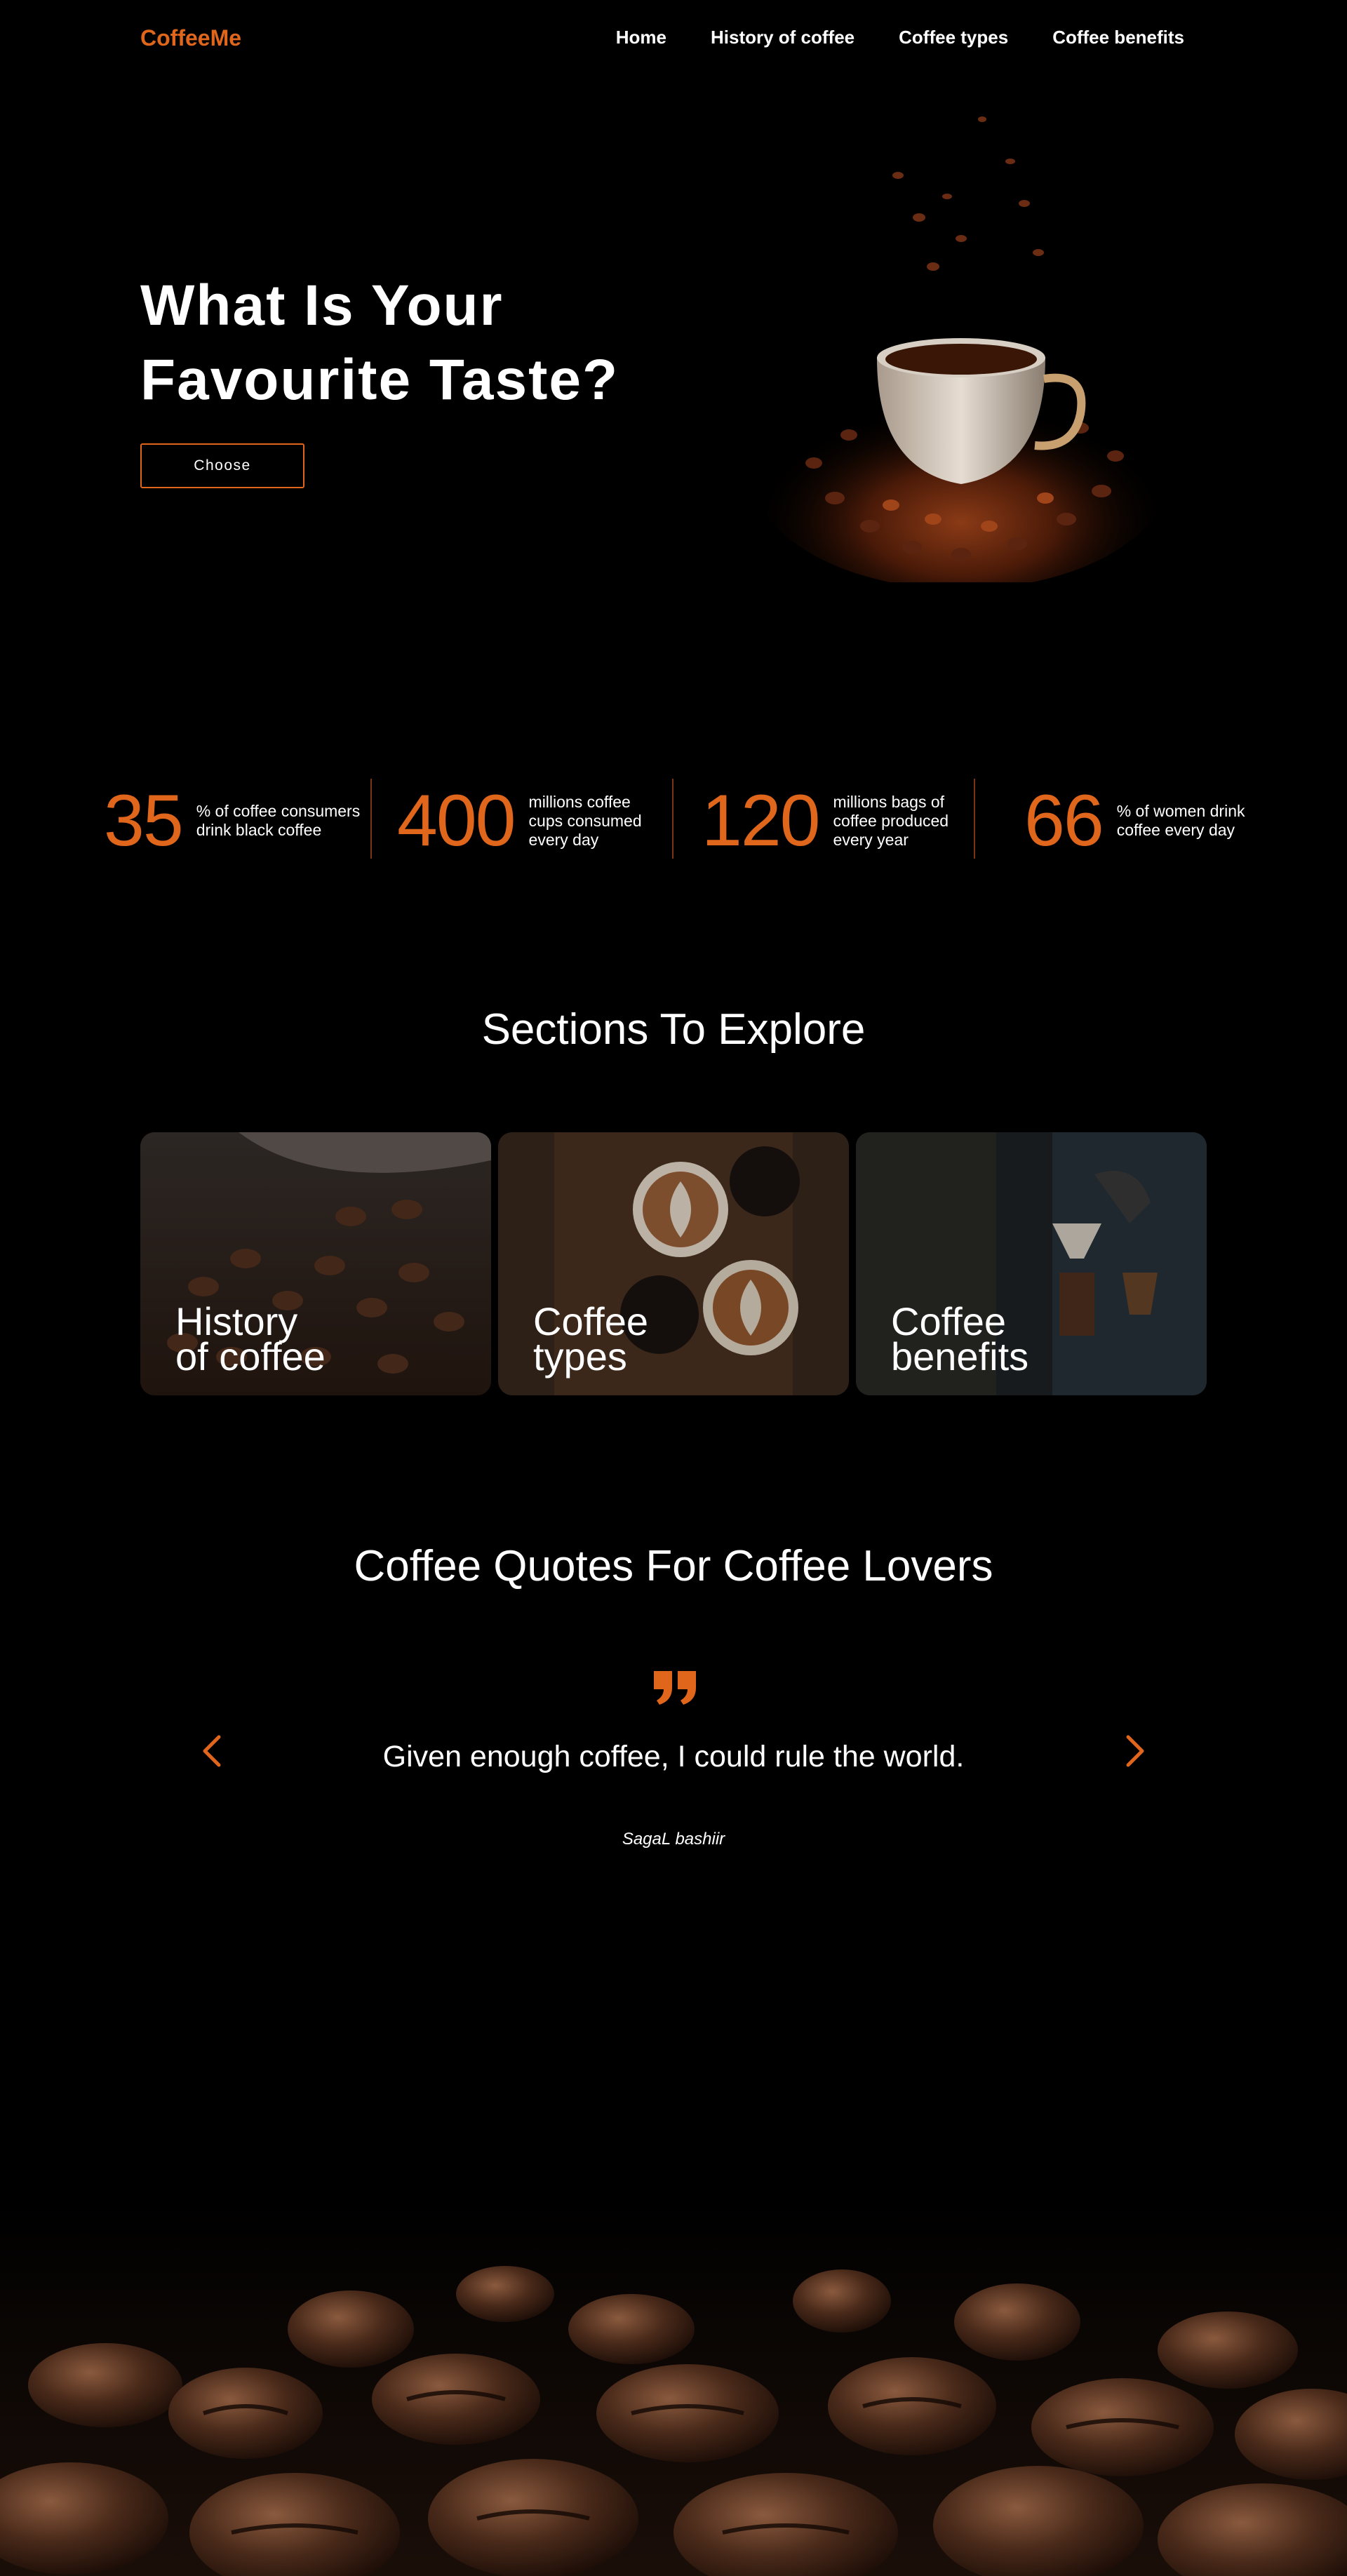 Image resolution: width=1347 pixels, height=2576 pixels. I want to click on stat-value: 66, so click(1064, 821).